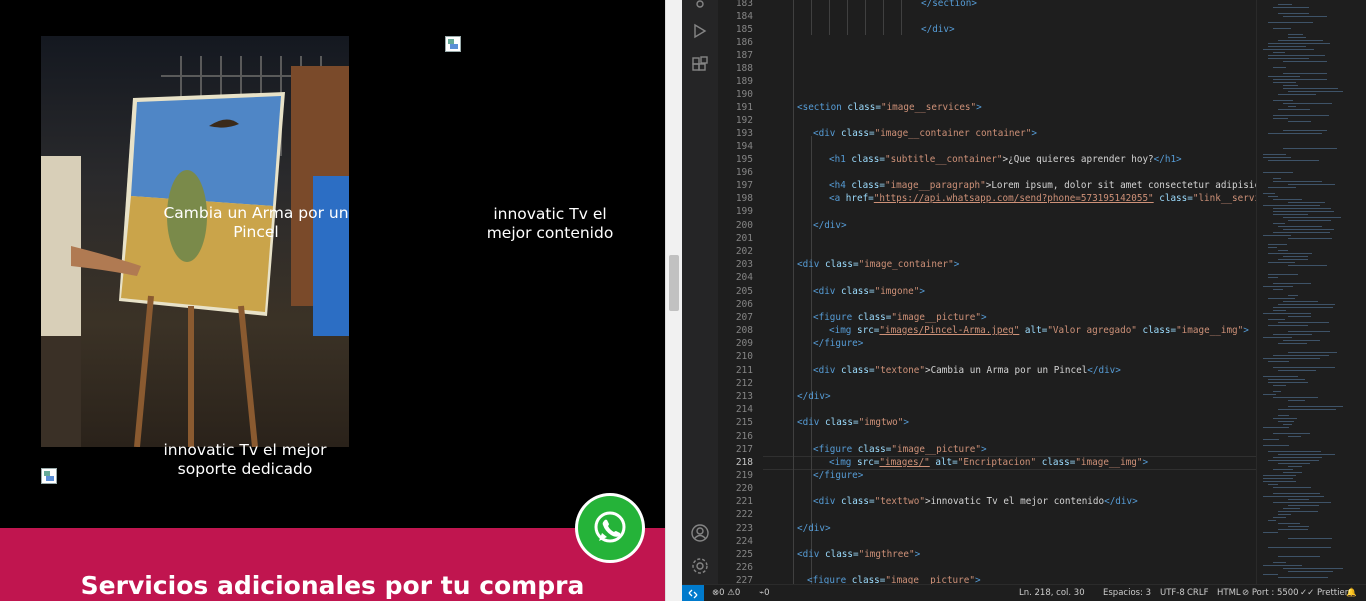 The height and width of the screenshot is (601, 1366). Describe the element at coordinates (814, 528) in the screenshot. I see `code-line-223: </div>` at that location.